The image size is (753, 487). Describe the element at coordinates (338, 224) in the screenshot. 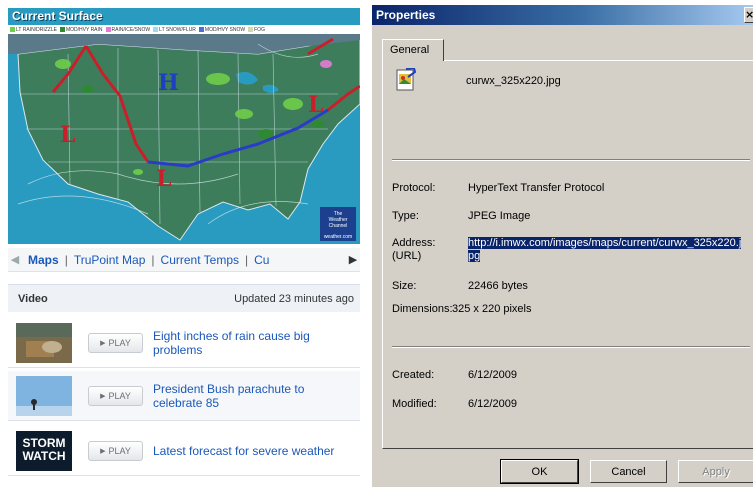

I see `weather-channel-logo: The Weather Channel weather.com` at that location.